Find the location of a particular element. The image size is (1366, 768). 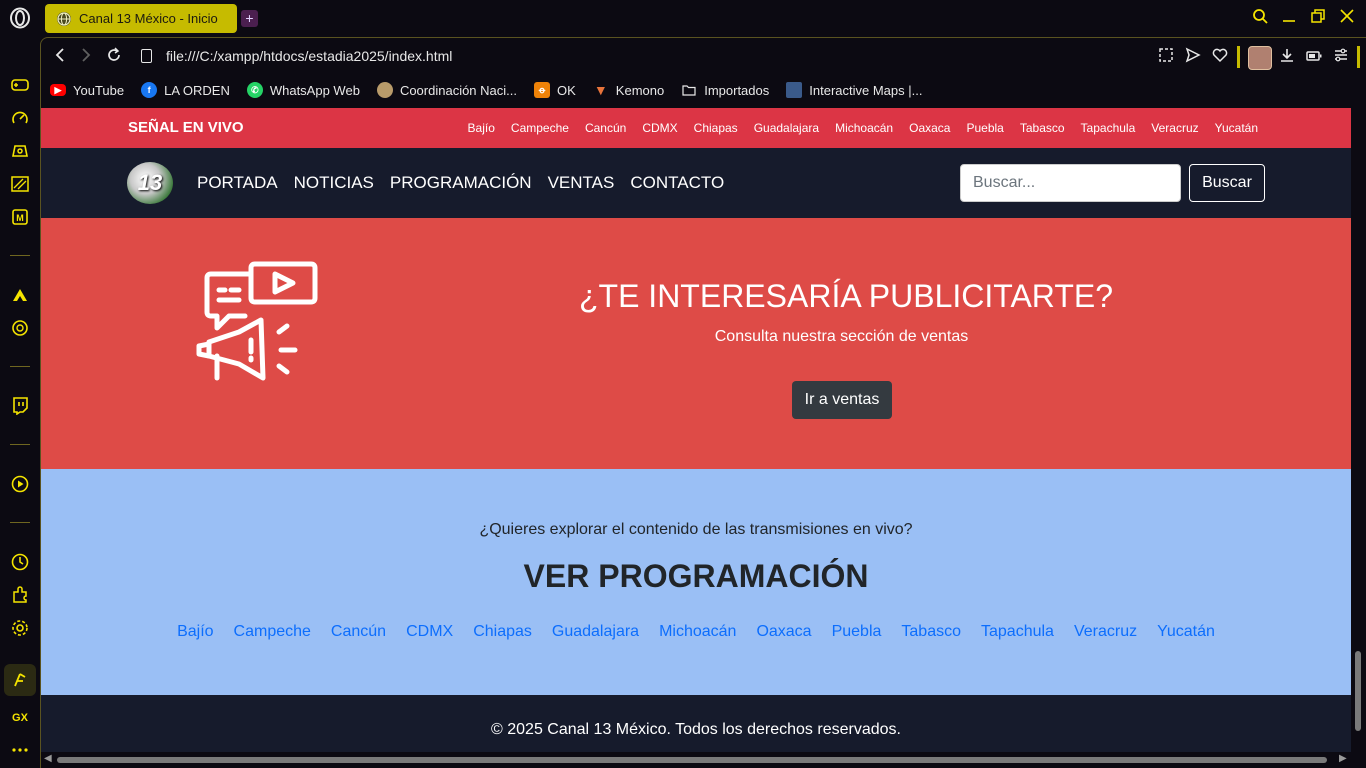

top-region-link: Cancún is located at coordinates (605, 128).